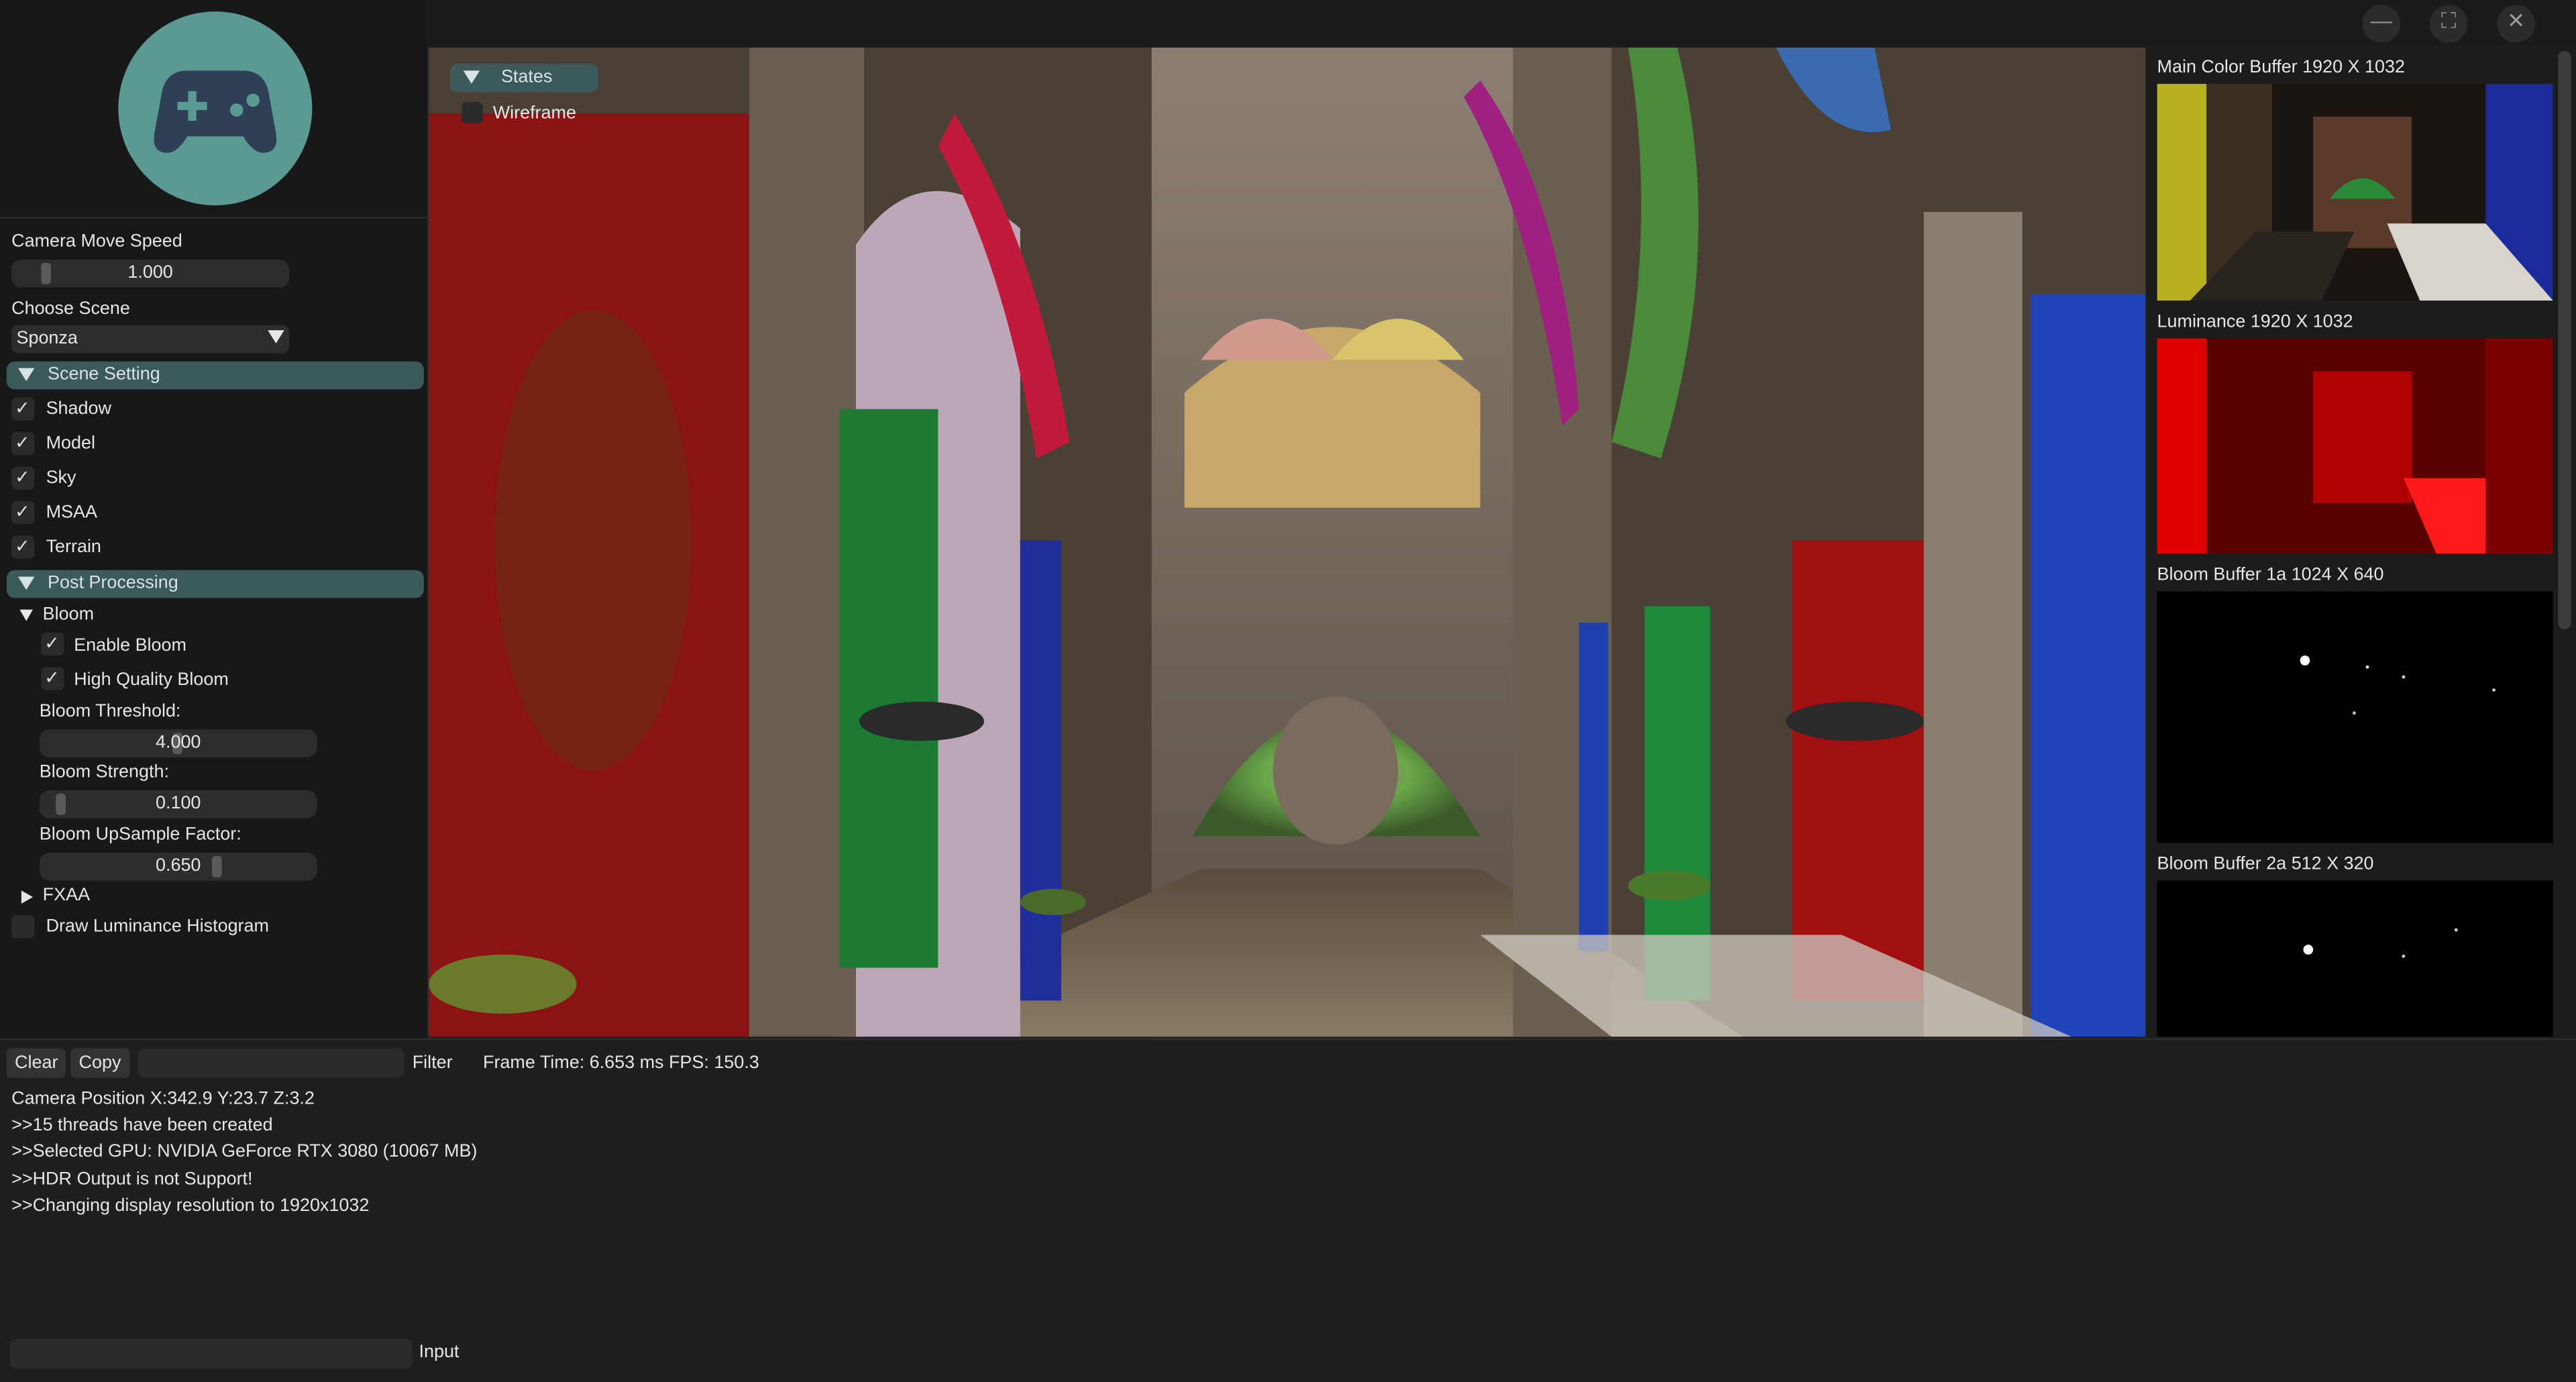  What do you see at coordinates (110, 711) in the screenshot?
I see `bloom-threshold-label: Bloom Threshold:` at bounding box center [110, 711].